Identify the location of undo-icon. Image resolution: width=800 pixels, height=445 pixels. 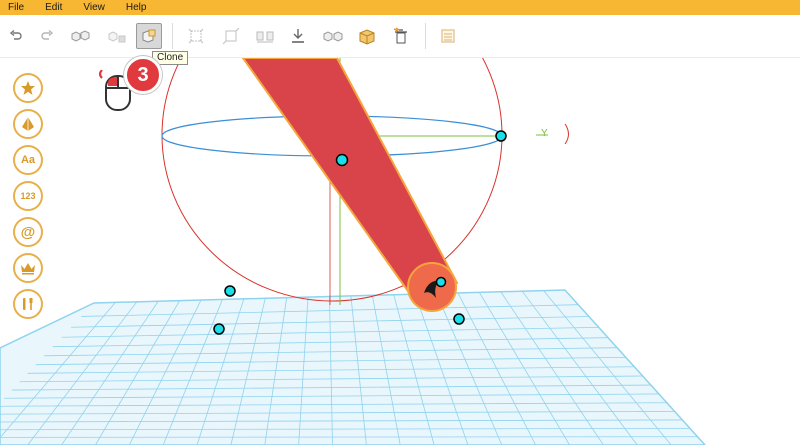
(15, 34).